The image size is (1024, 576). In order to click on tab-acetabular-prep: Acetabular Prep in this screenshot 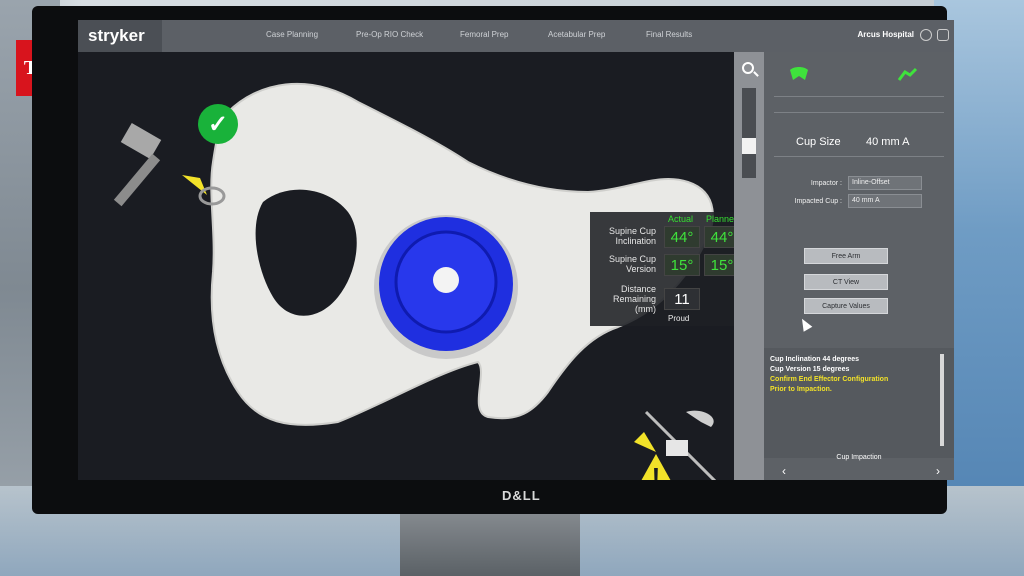, I will do `click(576, 34)`.